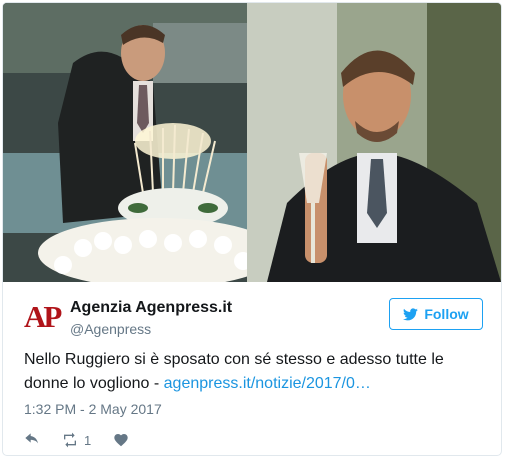 Image resolution: width=506 pixels, height=460 pixels. What do you see at coordinates (151, 308) in the screenshot?
I see `account-display-name: Agenzia Agenpress.it` at bounding box center [151, 308].